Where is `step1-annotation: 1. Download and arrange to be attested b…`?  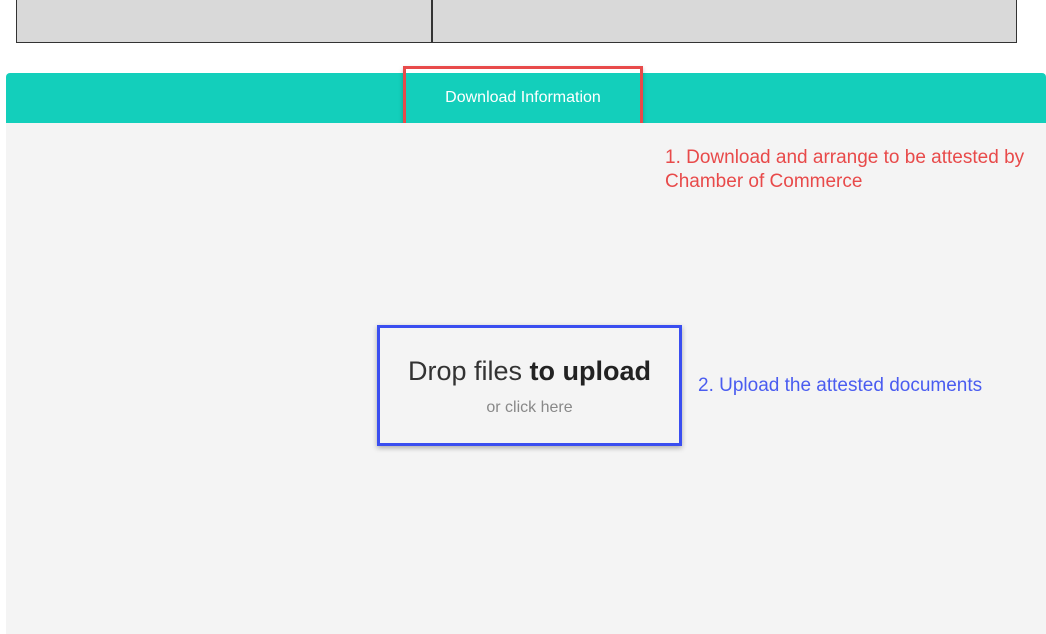
step1-annotation: 1. Download and arrange to be attested b… is located at coordinates (845, 169).